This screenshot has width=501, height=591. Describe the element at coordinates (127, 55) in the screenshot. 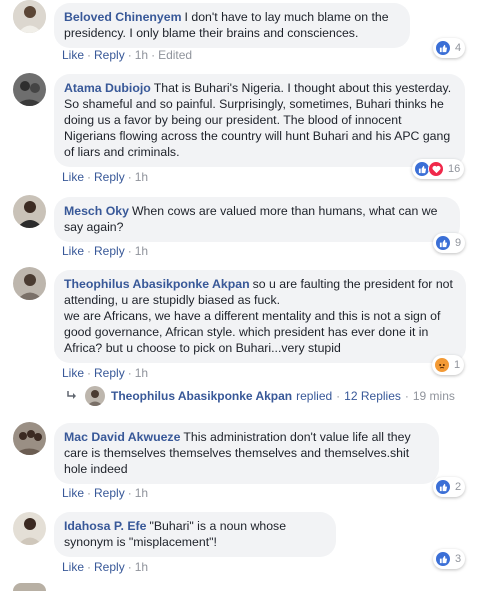

I see `comment-actions: Like · Reply · 1h · Edited` at that location.